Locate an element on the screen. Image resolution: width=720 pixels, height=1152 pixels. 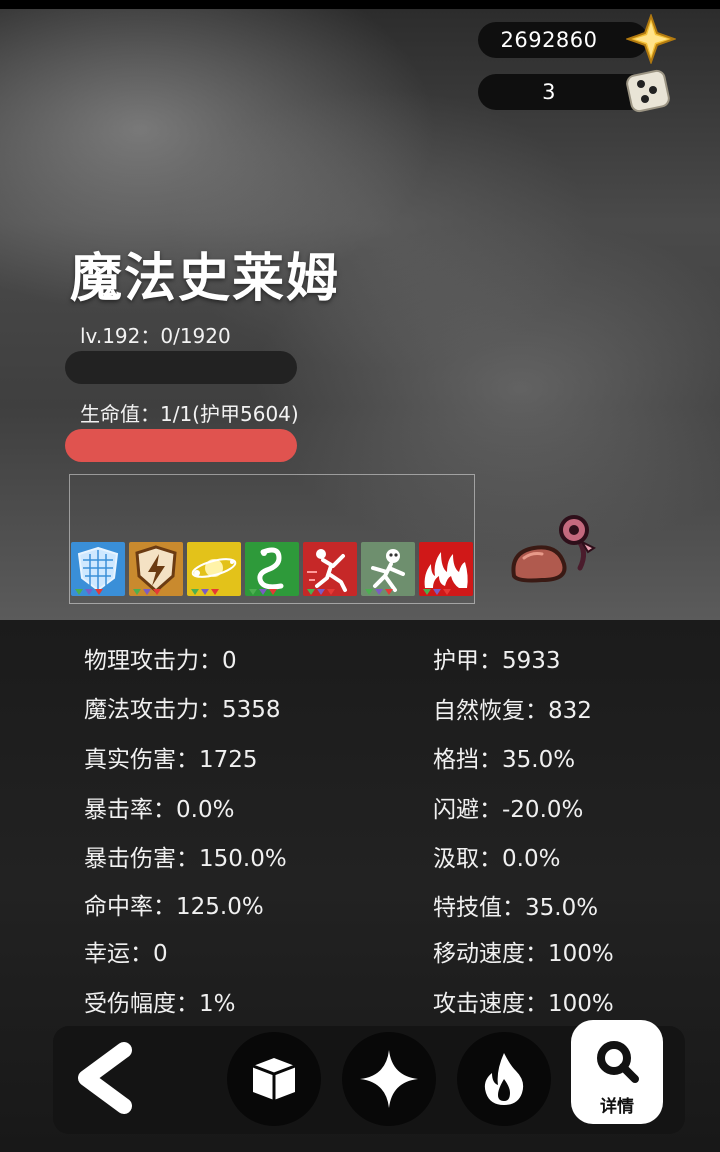
skills-button is located at coordinates (389, 1079).